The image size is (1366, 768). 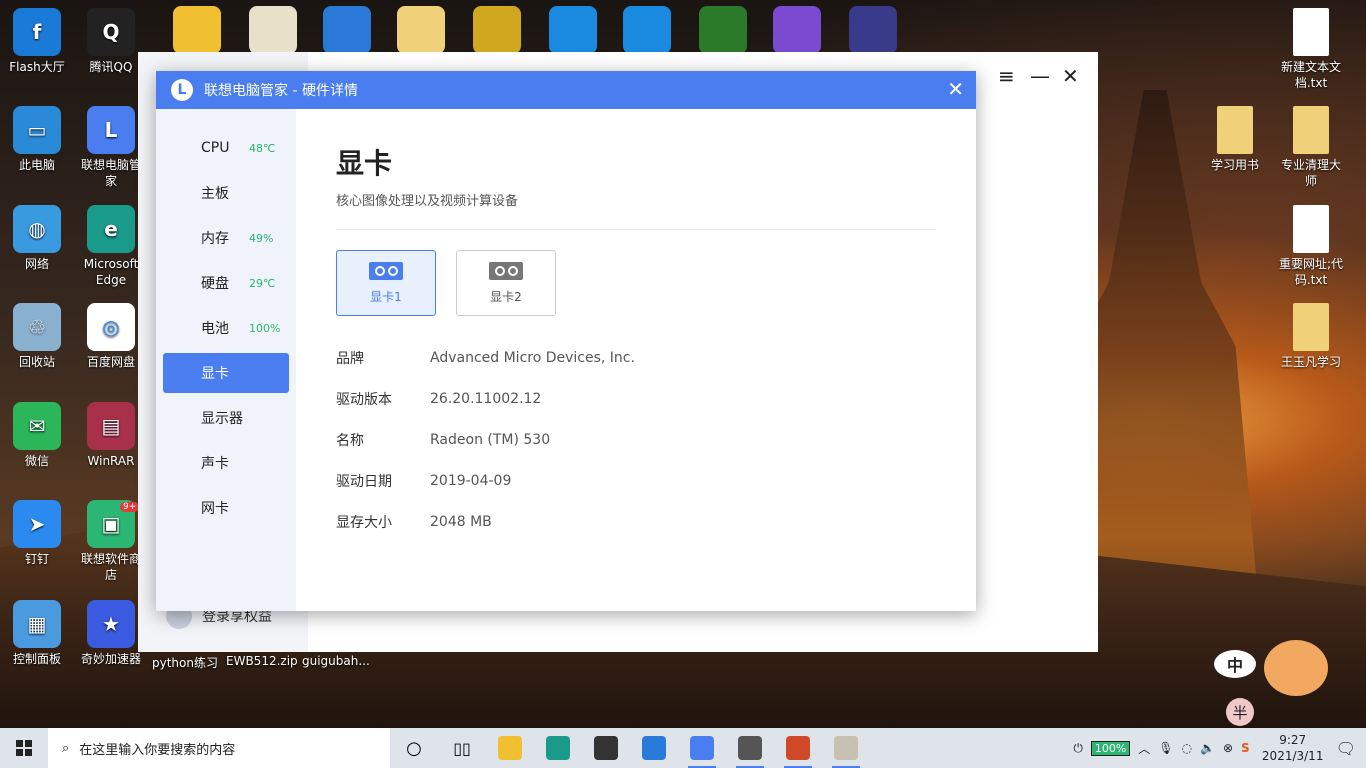 I want to click on detail-value: Radeon (TM) 530, so click(x=490, y=439).